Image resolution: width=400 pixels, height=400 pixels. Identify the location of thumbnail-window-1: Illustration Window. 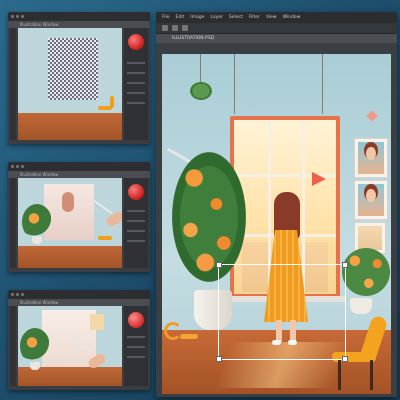
(79, 78).